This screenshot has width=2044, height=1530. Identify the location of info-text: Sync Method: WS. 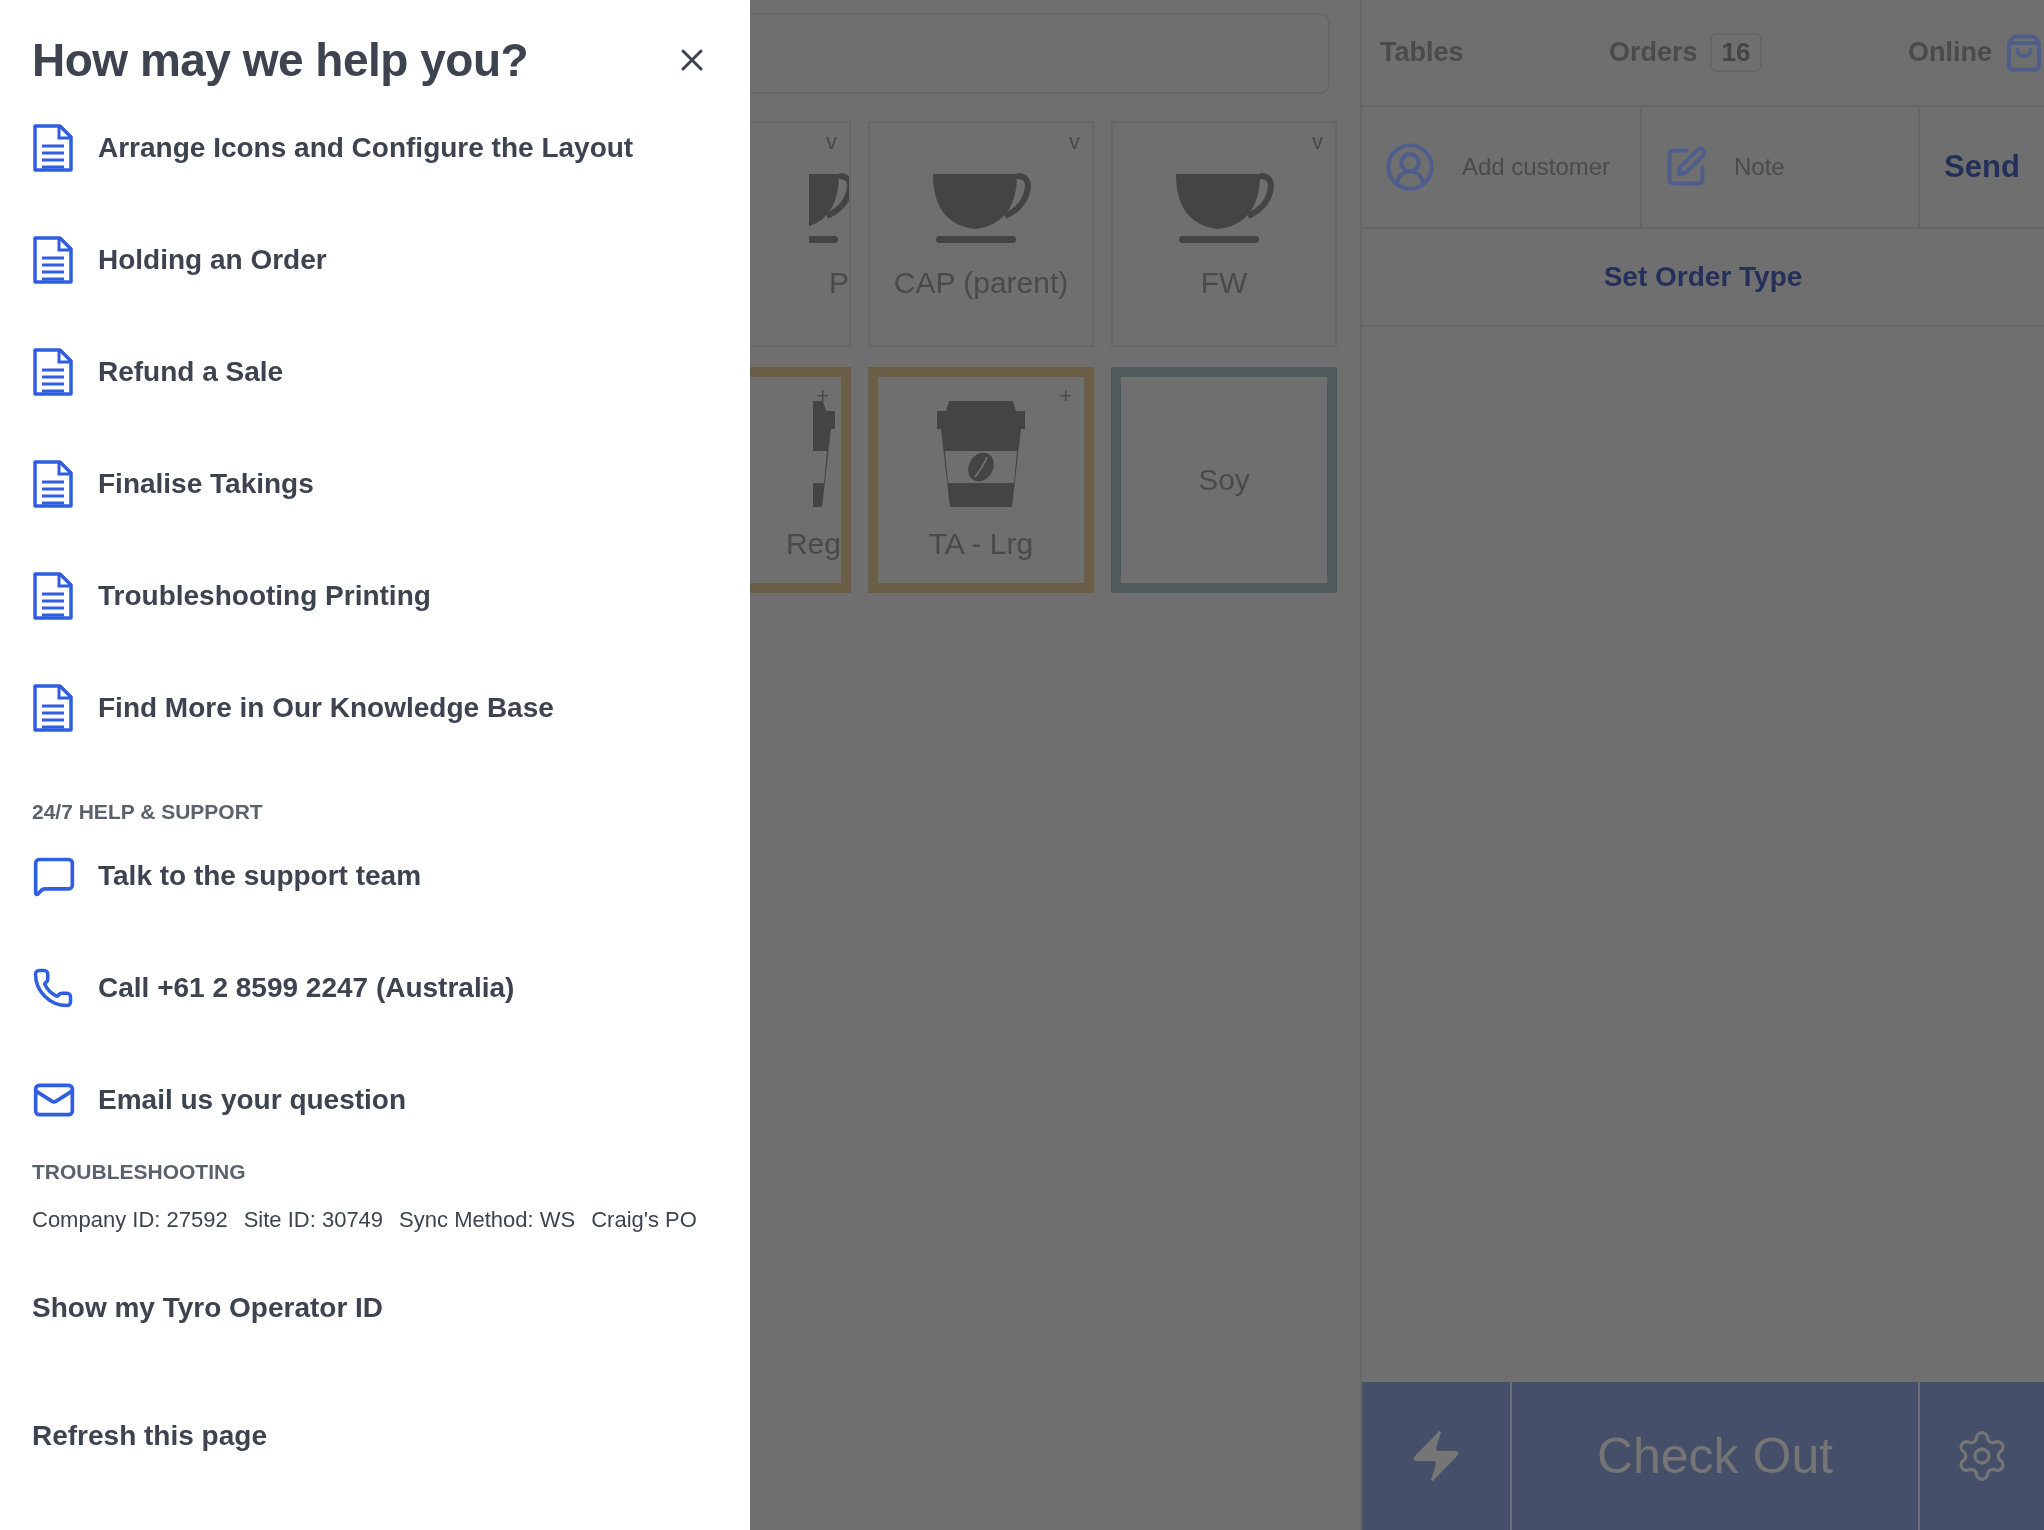
(487, 1220).